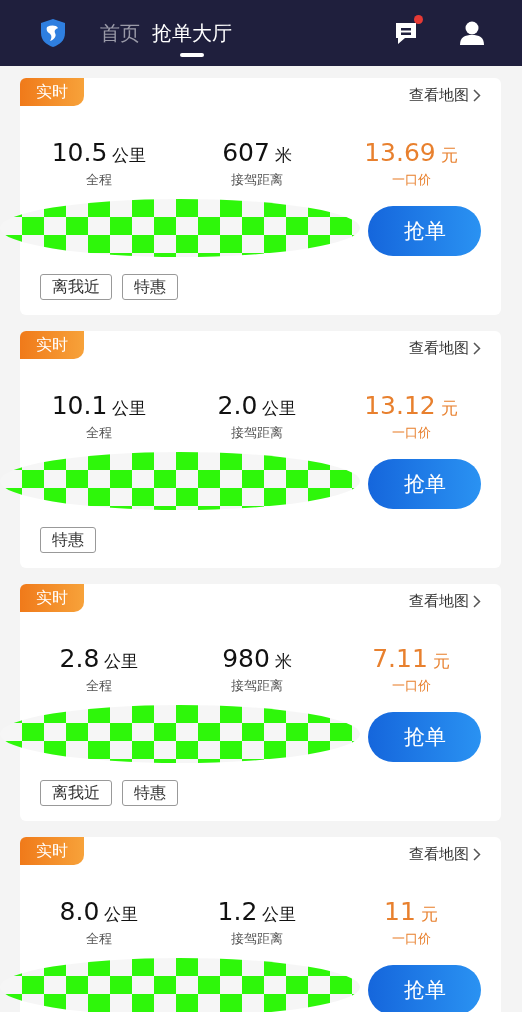 This screenshot has height=1012, width=522. I want to click on stat-value: 2.0 公里, so click(257, 406).